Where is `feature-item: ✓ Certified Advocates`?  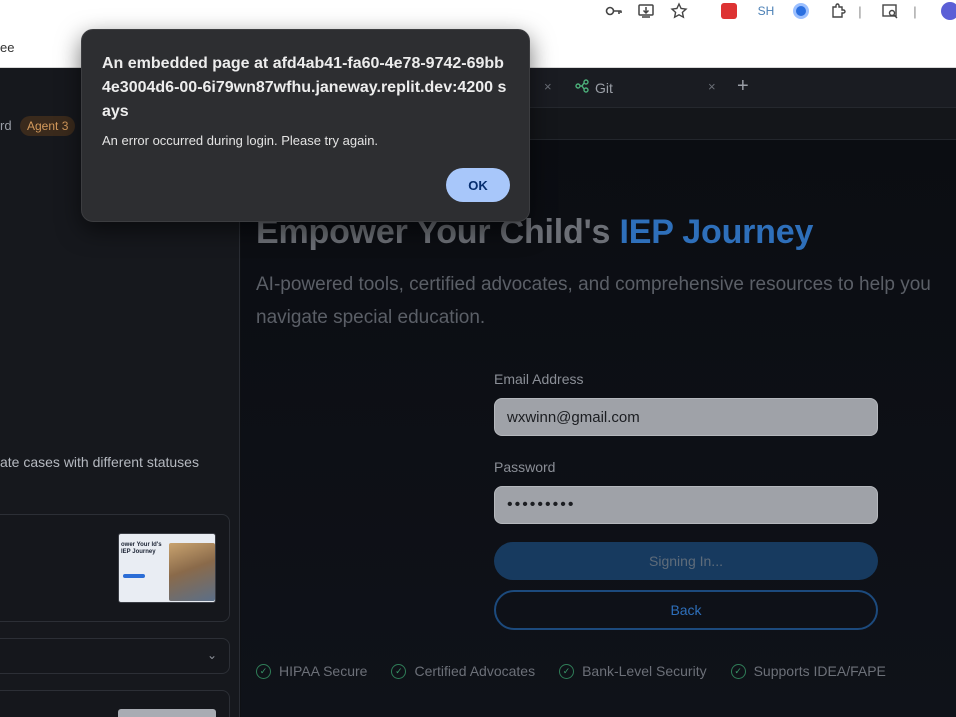
feature-item: ✓ Certified Advocates is located at coordinates (463, 671).